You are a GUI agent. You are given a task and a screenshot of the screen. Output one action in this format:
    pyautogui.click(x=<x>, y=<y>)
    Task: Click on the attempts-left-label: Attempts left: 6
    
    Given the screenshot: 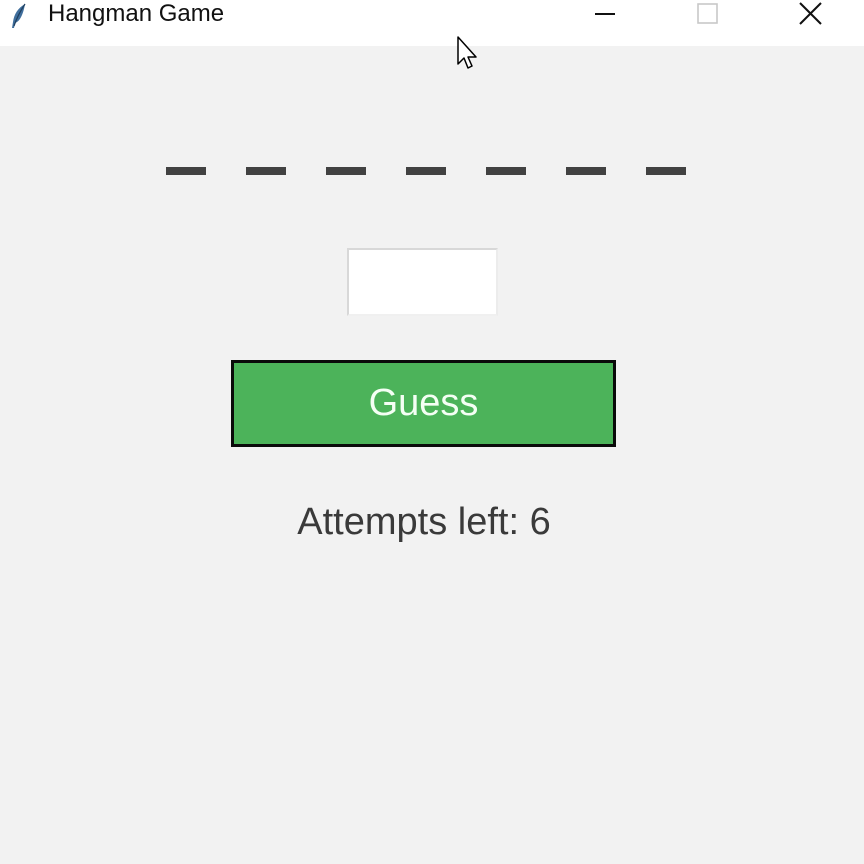 What is the action you would take?
    pyautogui.click(x=424, y=522)
    